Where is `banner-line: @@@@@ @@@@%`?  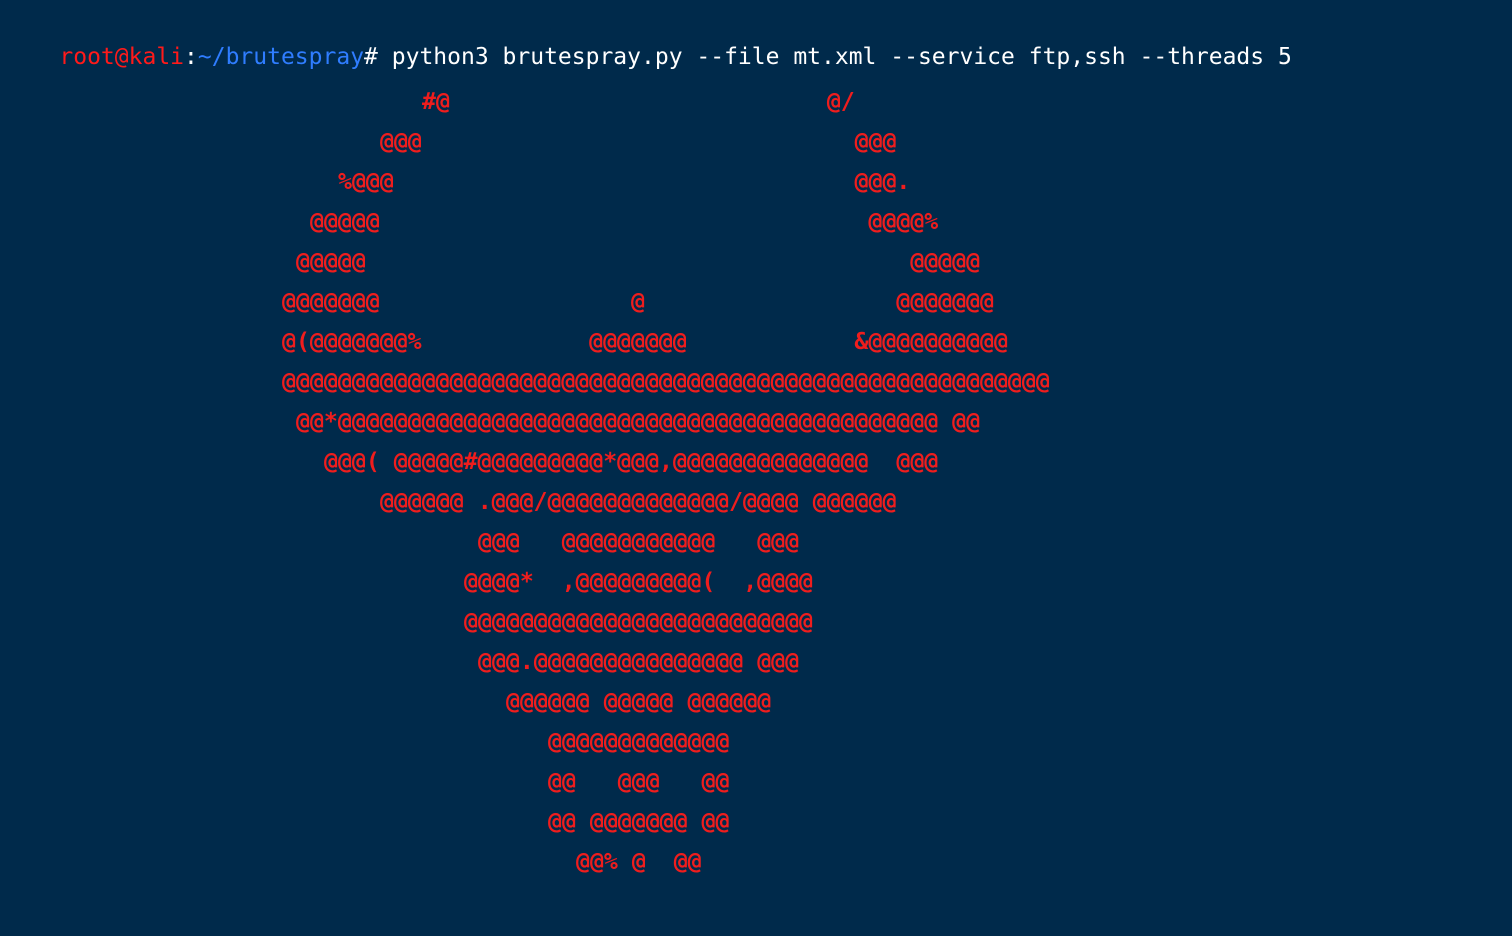 banner-line: @@@@@ @@@@% is located at coordinates (624, 221).